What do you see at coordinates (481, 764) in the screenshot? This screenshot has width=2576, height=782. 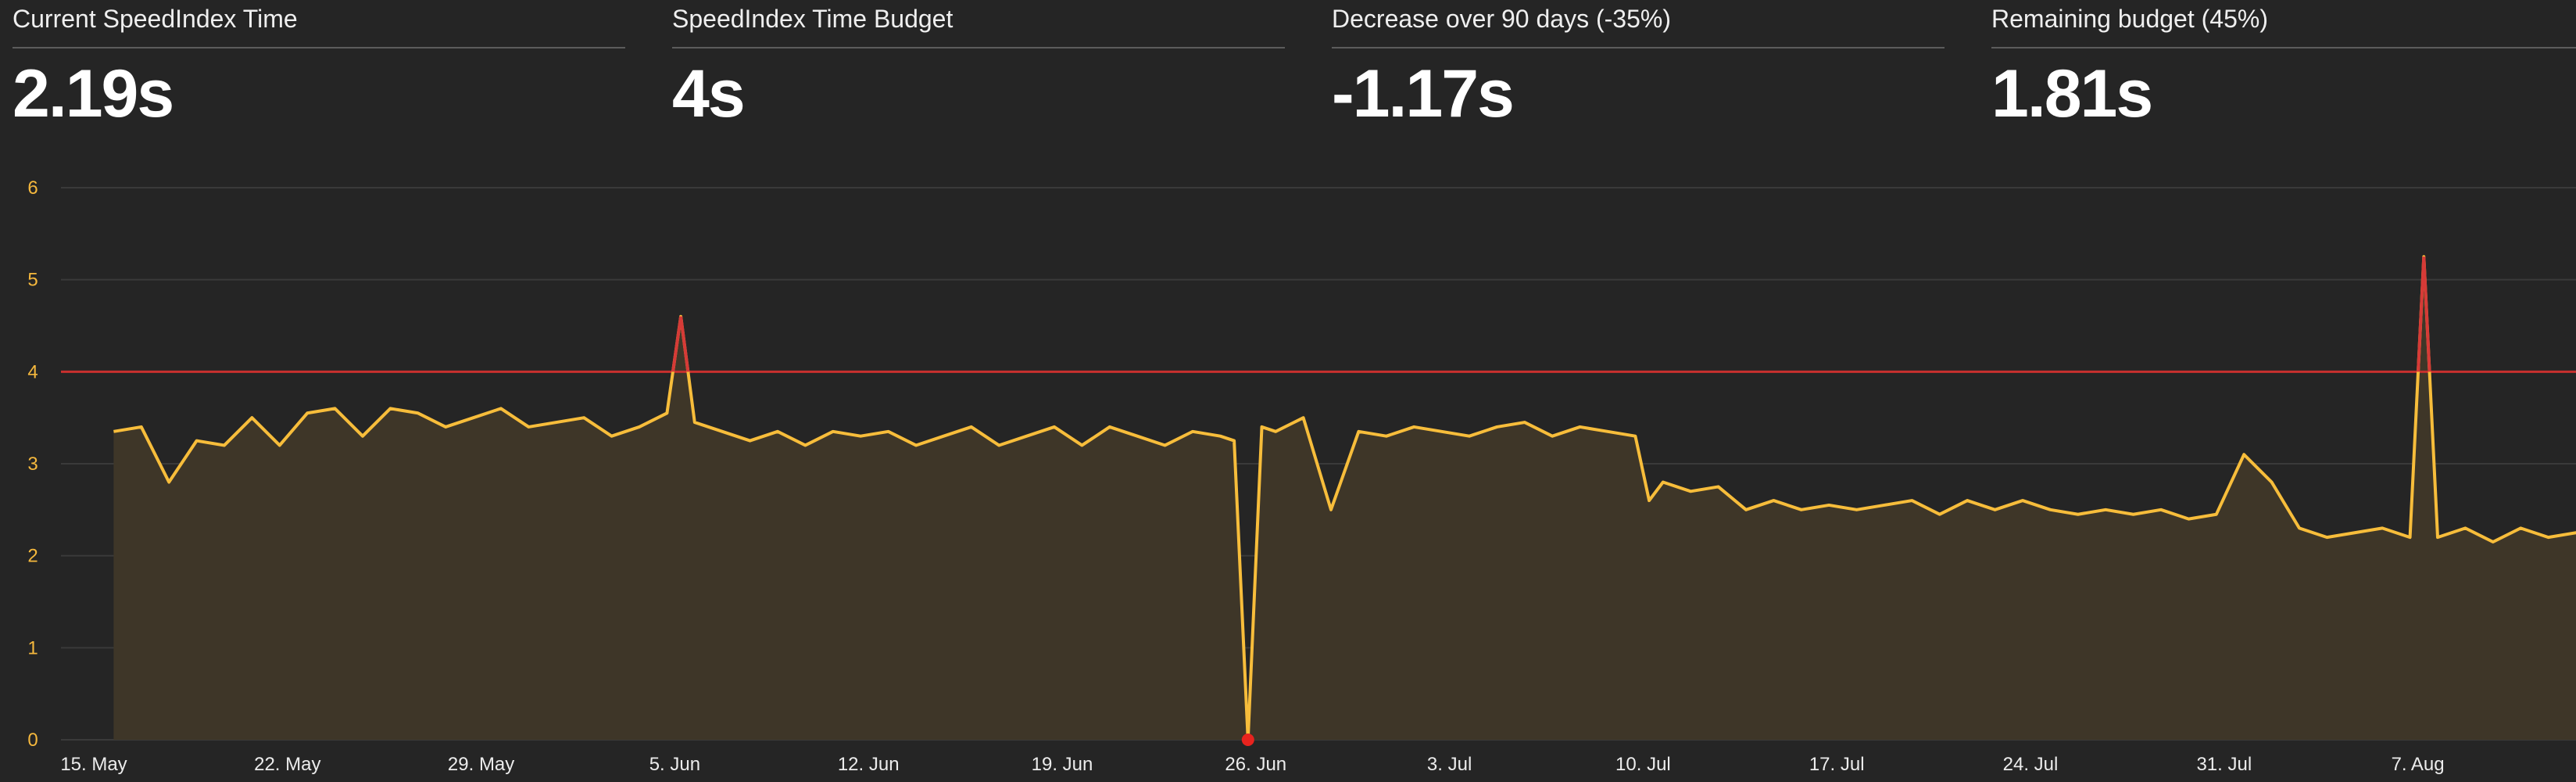 I see `x-tick-label: 29. May` at bounding box center [481, 764].